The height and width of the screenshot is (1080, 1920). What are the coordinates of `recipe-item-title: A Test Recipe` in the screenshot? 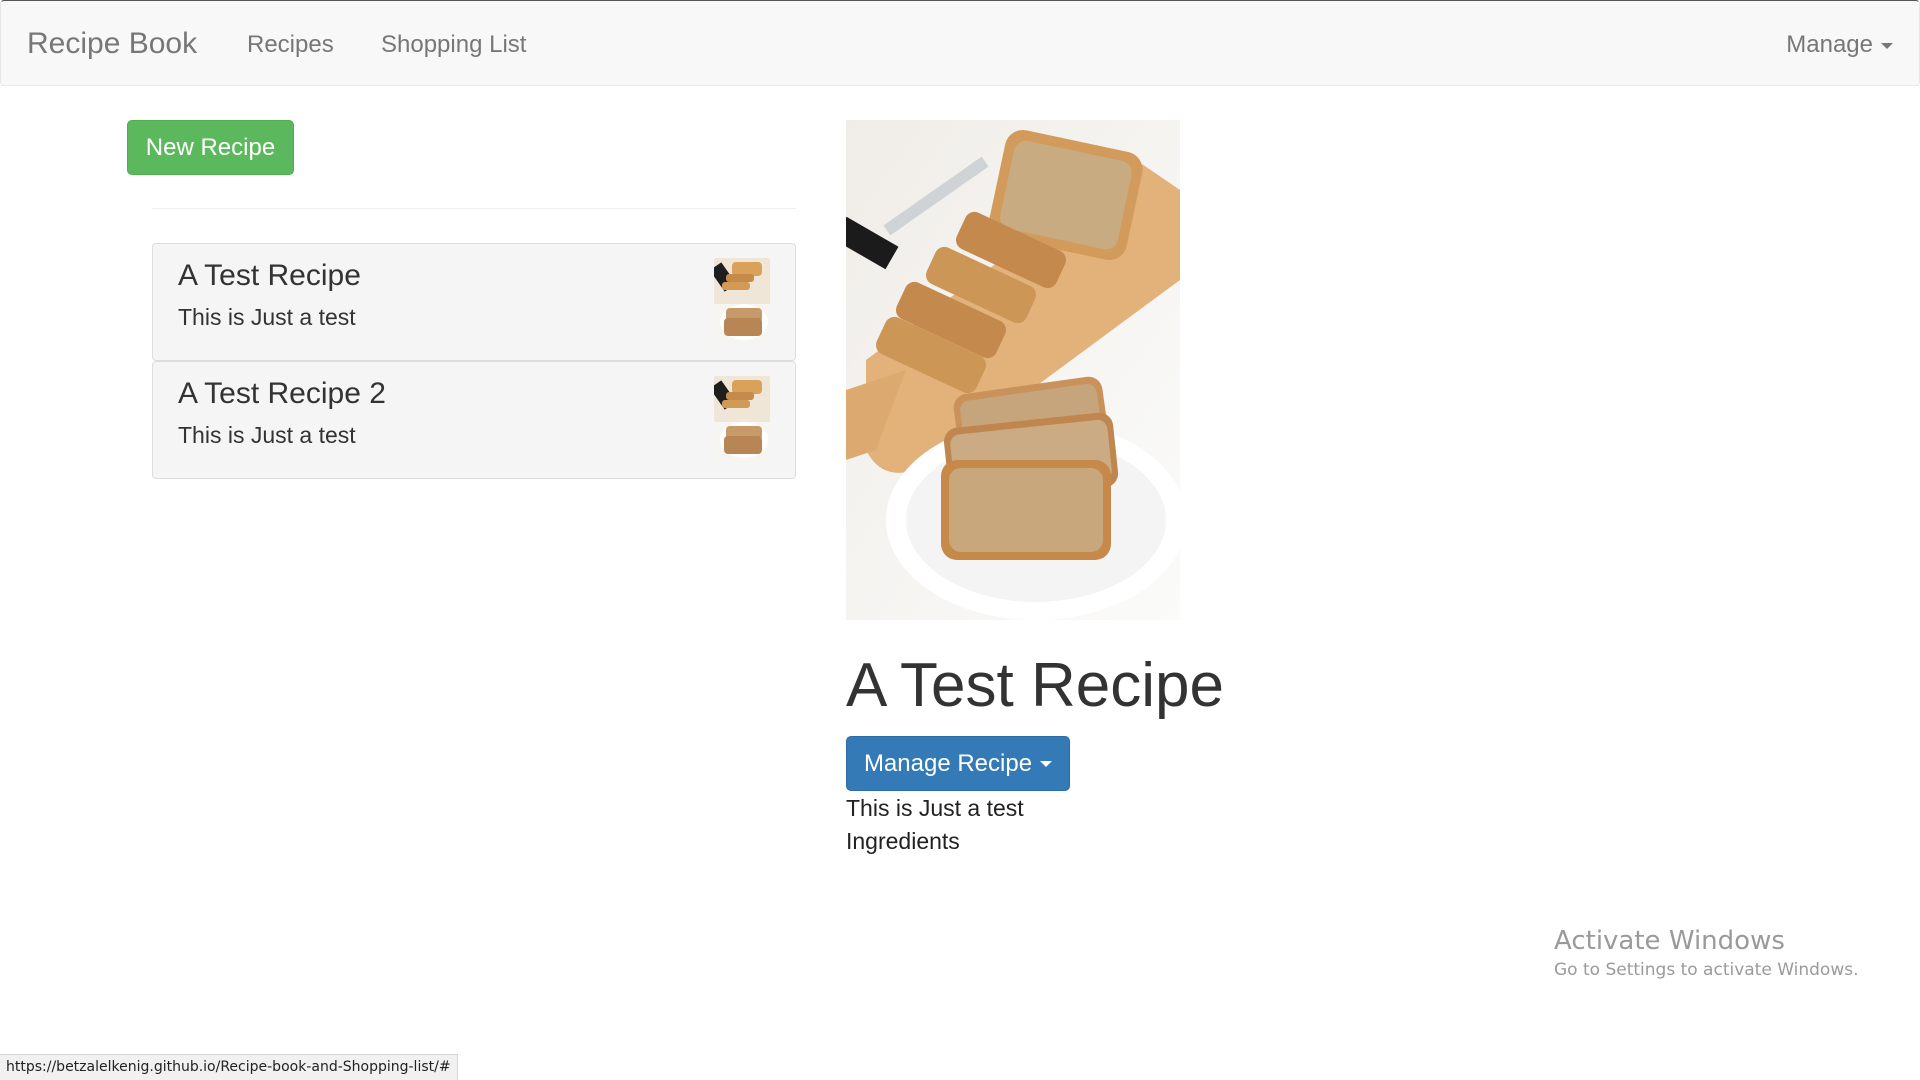 It's located at (269, 275).